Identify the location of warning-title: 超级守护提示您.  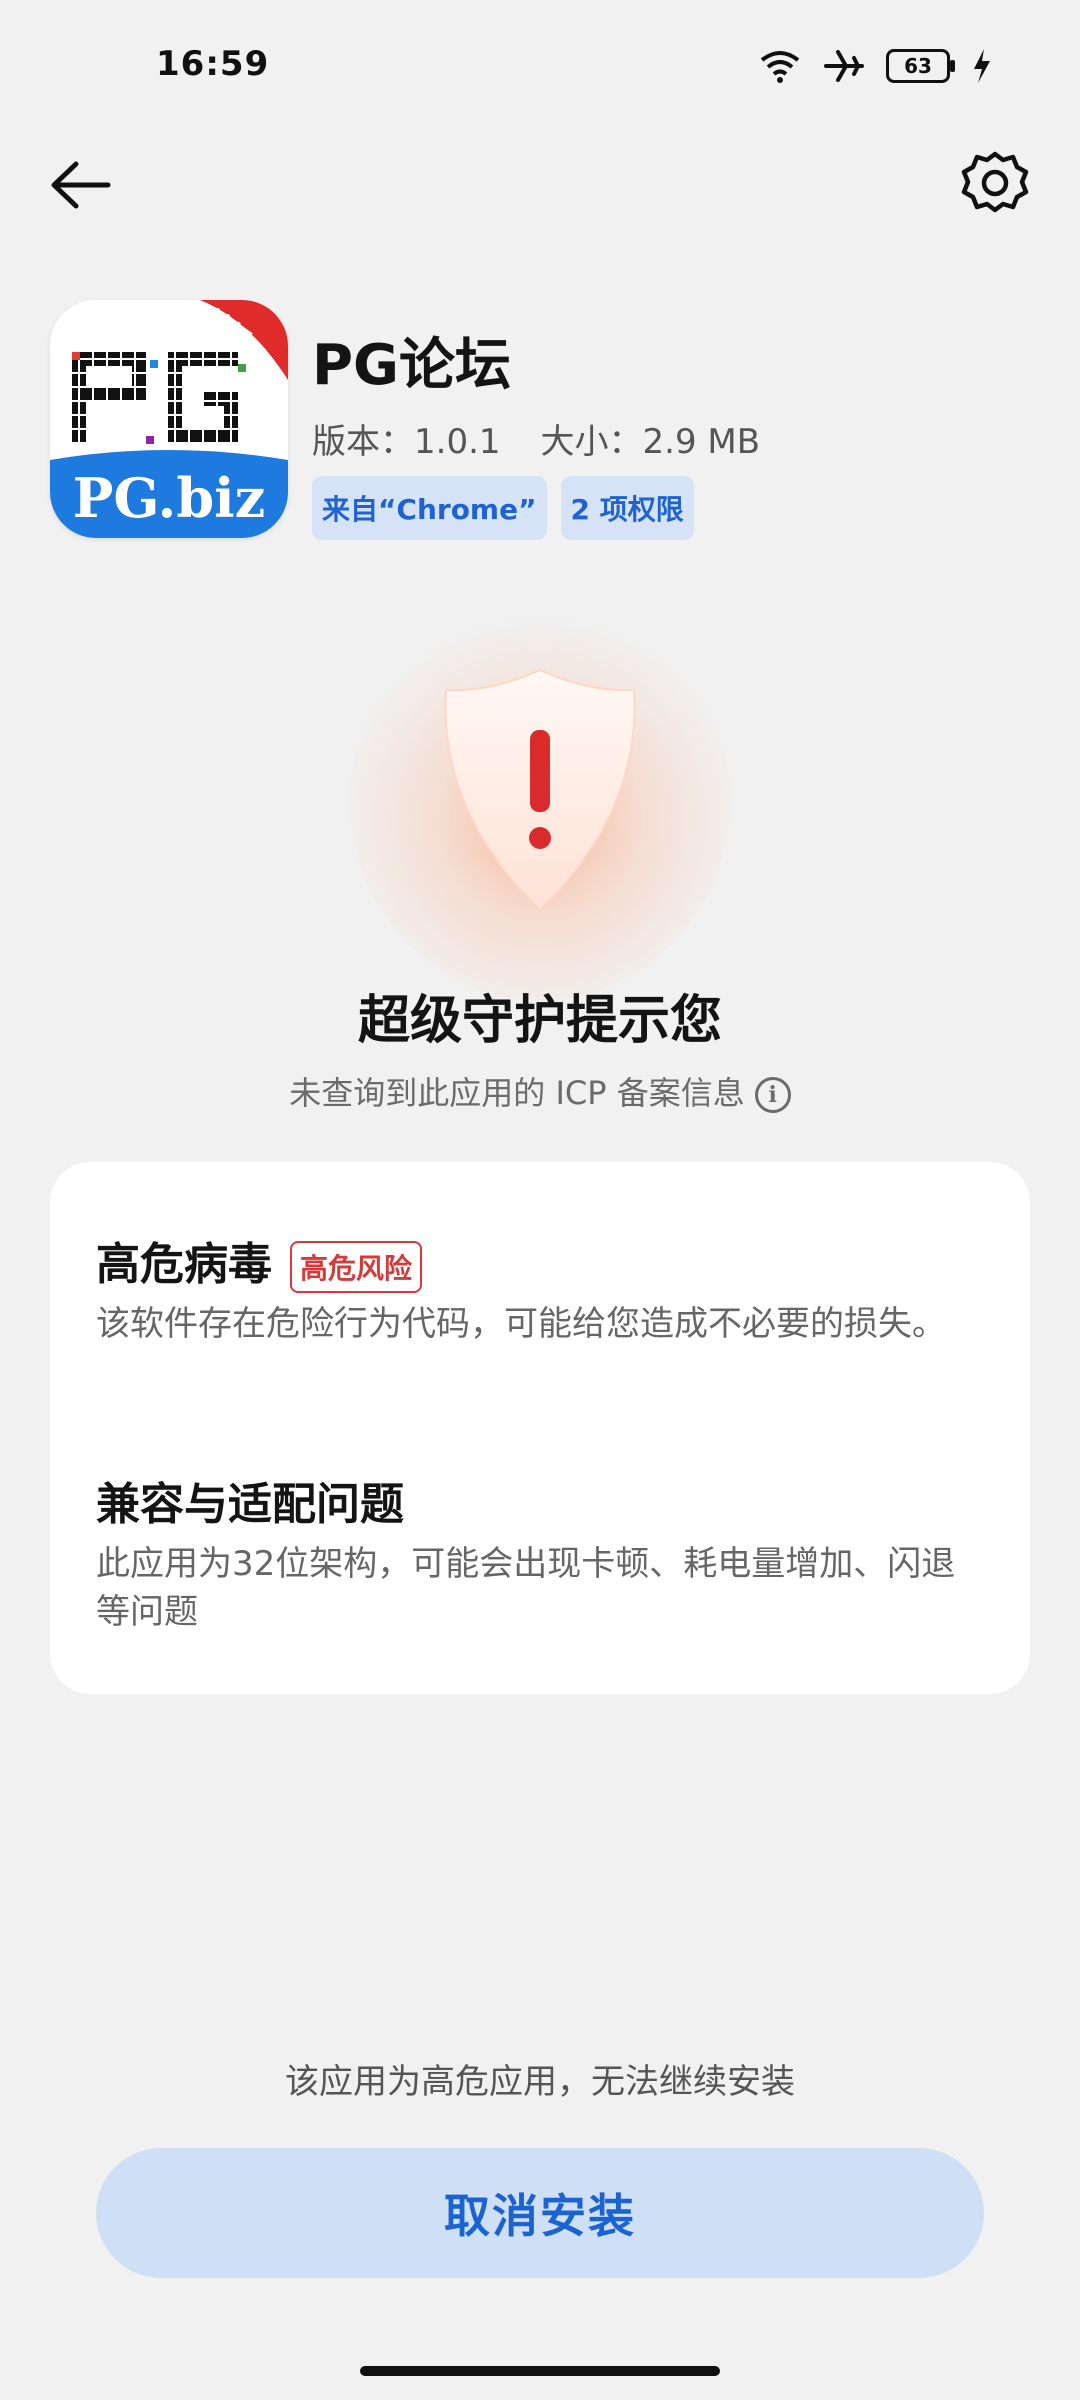
(539, 1021).